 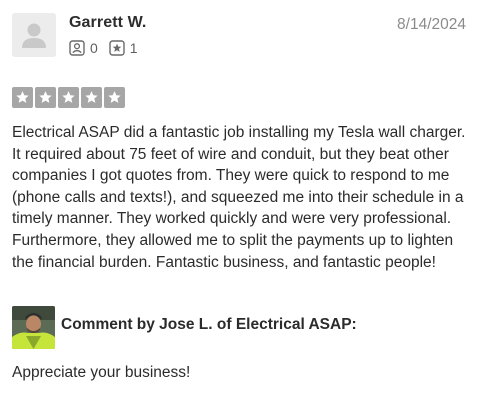 I want to click on review-star-icon, so click(x=117, y=48).